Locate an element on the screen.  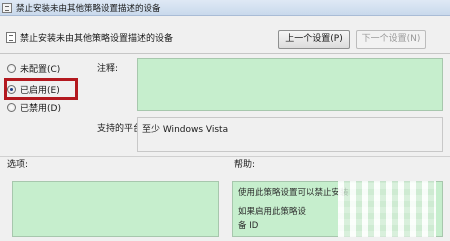
options-panel is located at coordinates (115, 209).